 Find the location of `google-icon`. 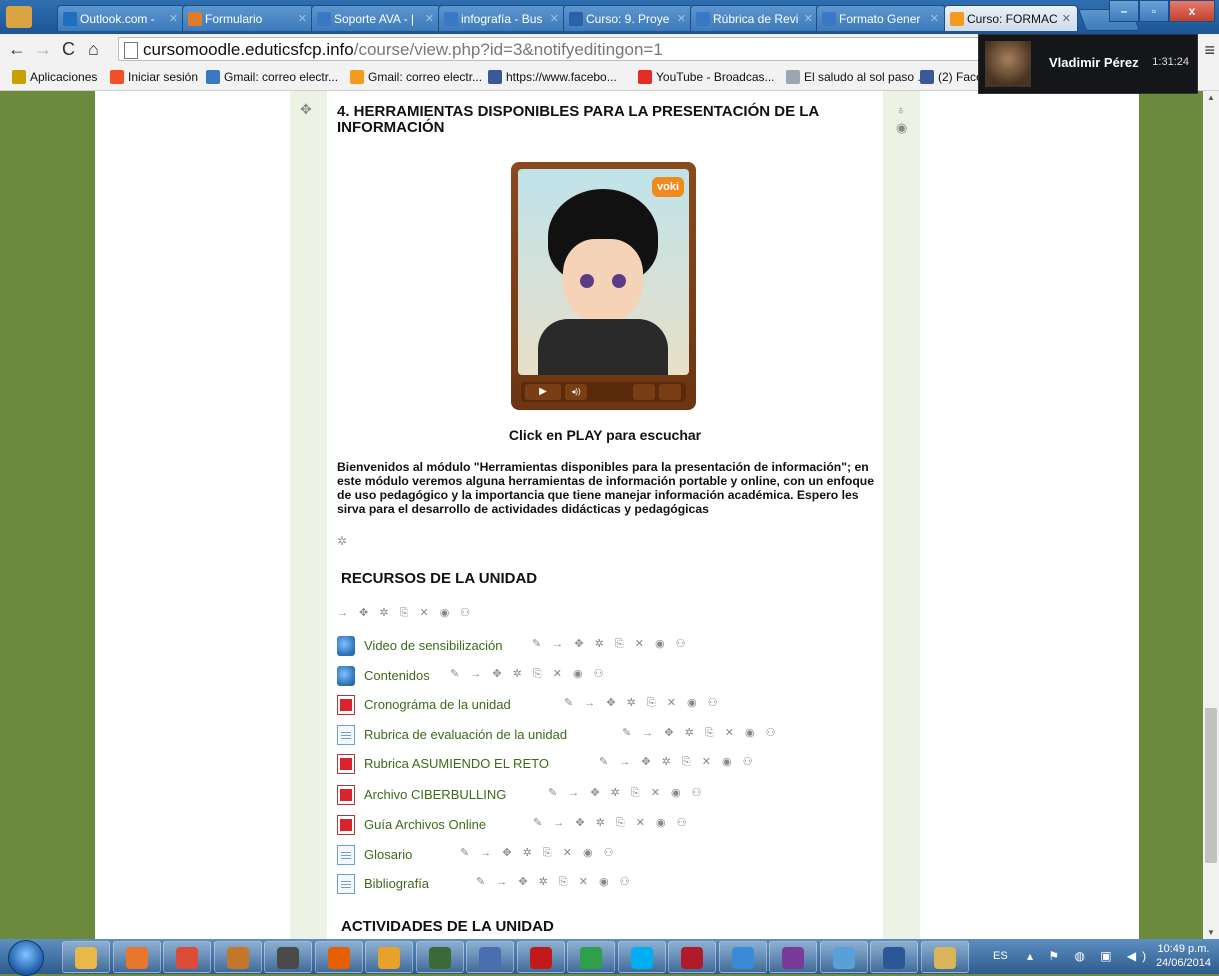

google-icon is located at coordinates (451, 19).